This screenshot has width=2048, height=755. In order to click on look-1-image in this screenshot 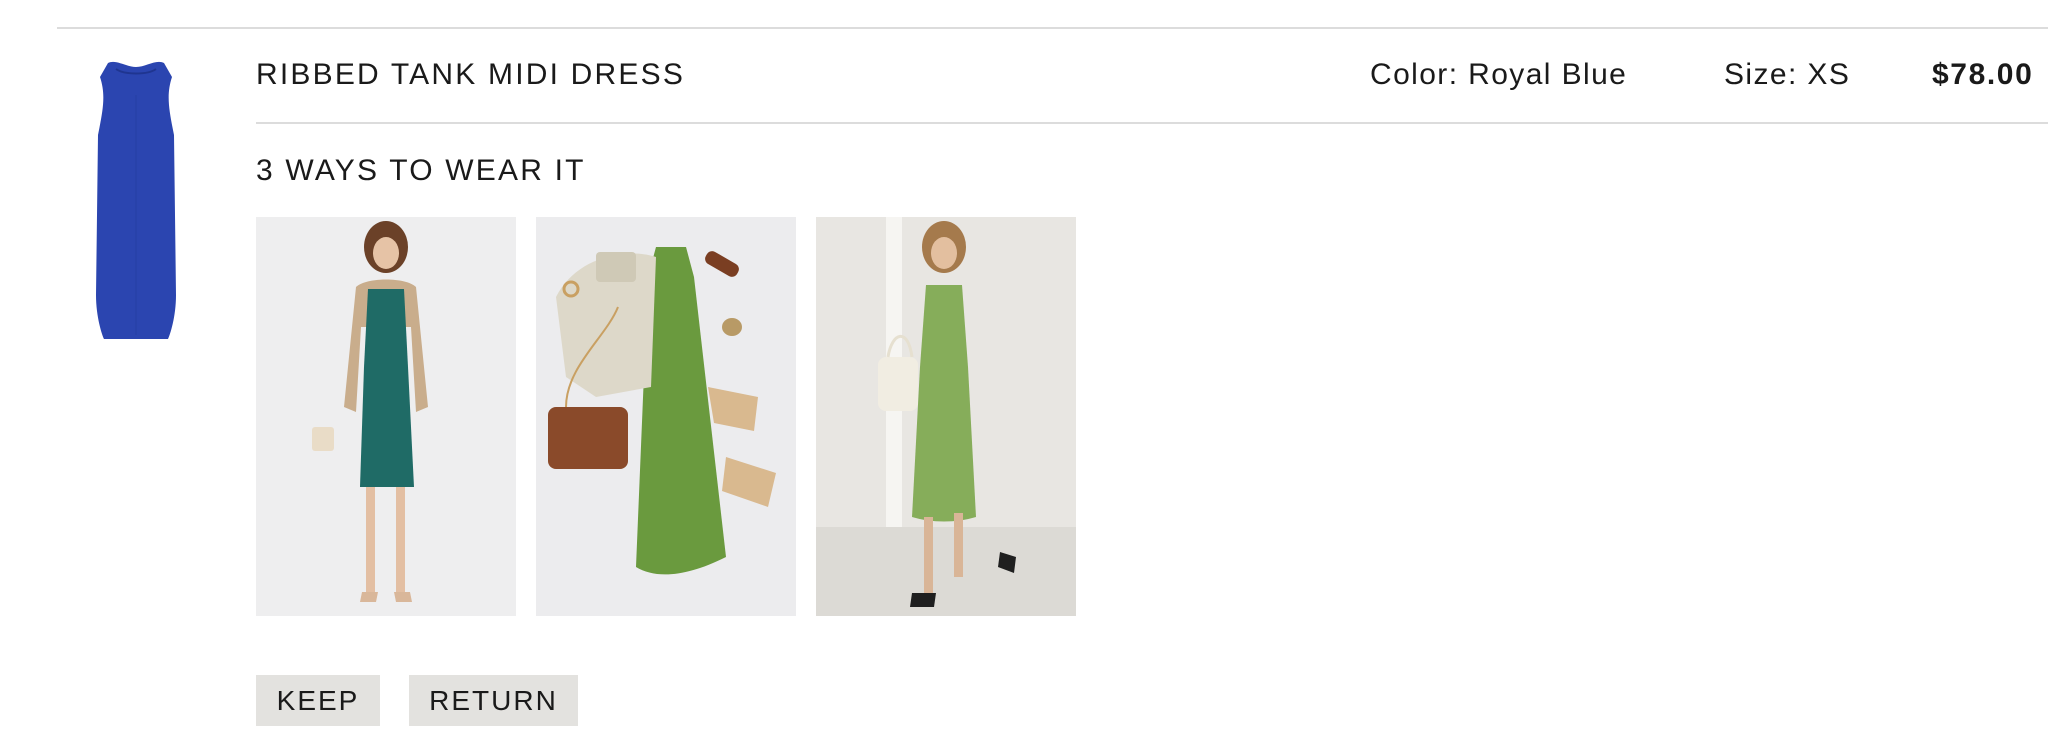, I will do `click(386, 416)`.